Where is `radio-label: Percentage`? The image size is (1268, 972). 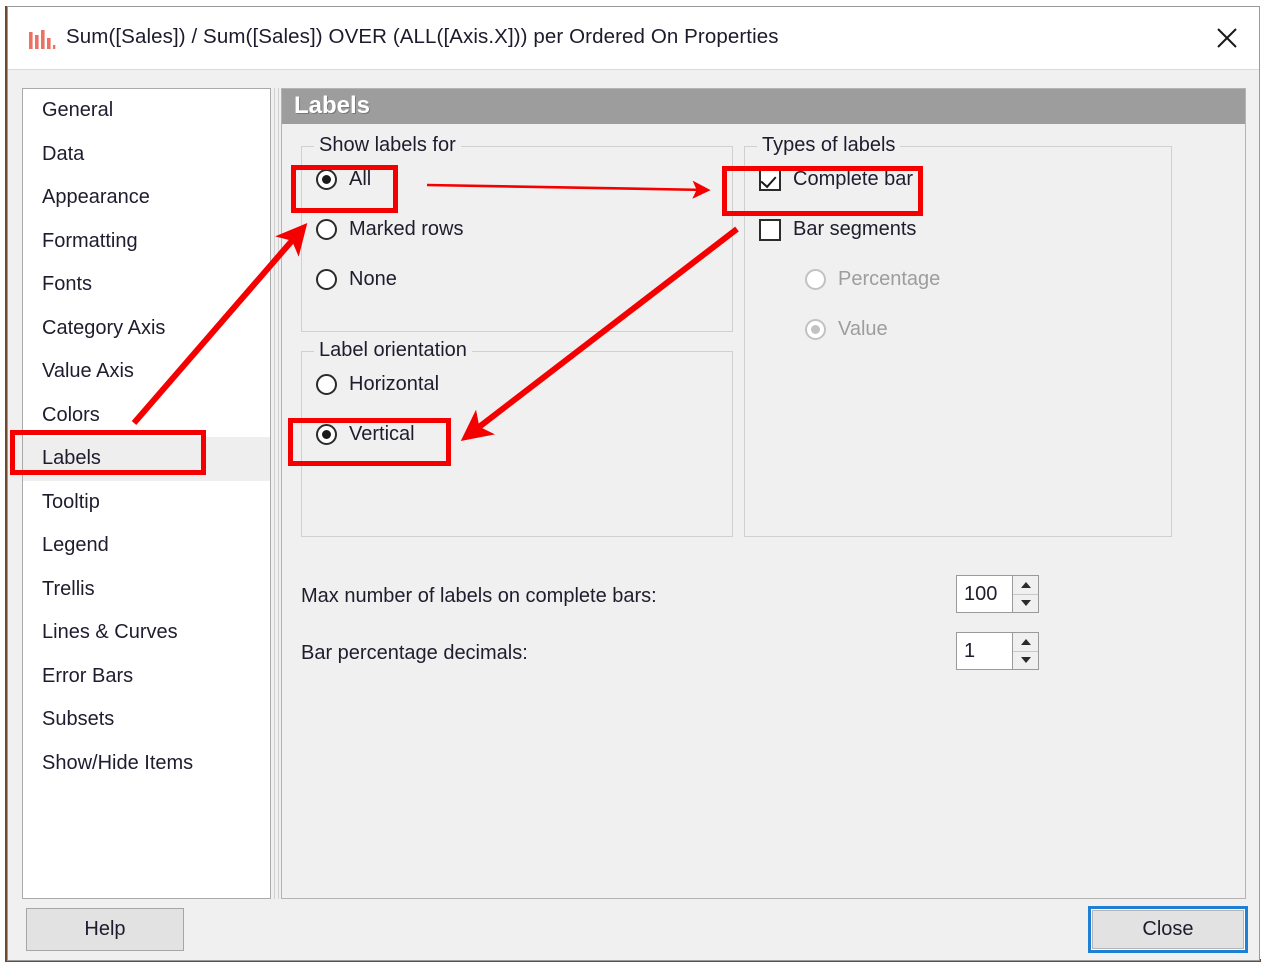 radio-label: Percentage is located at coordinates (889, 279).